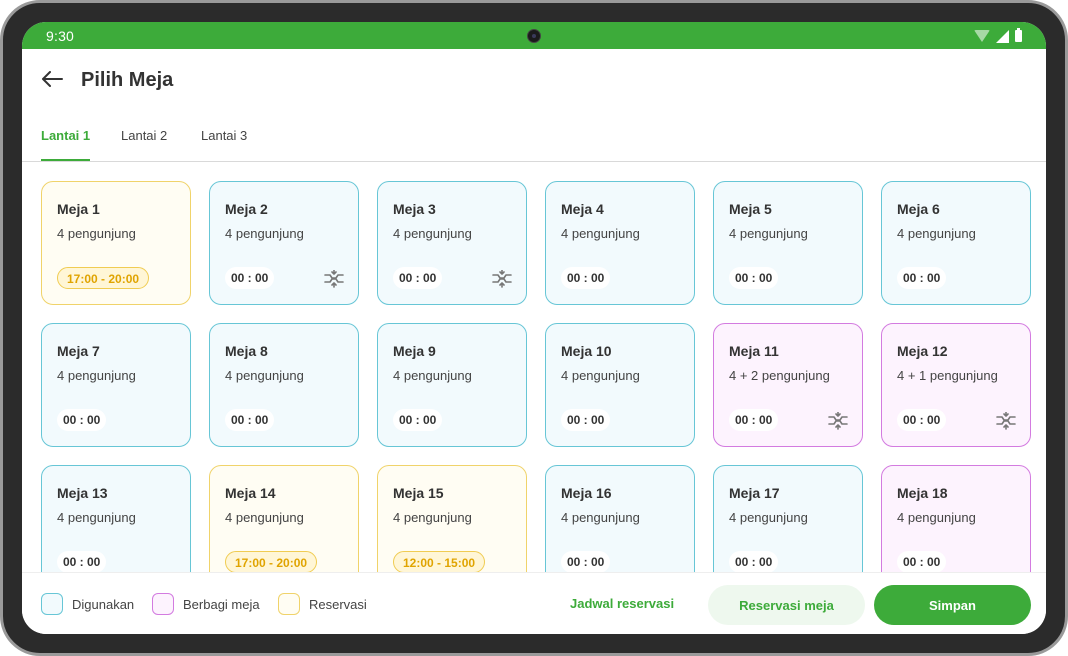 Image resolution: width=1068 pixels, height=656 pixels. I want to click on table-card: Meja 16 4 pengunjung 00 : 00, so click(620, 518).